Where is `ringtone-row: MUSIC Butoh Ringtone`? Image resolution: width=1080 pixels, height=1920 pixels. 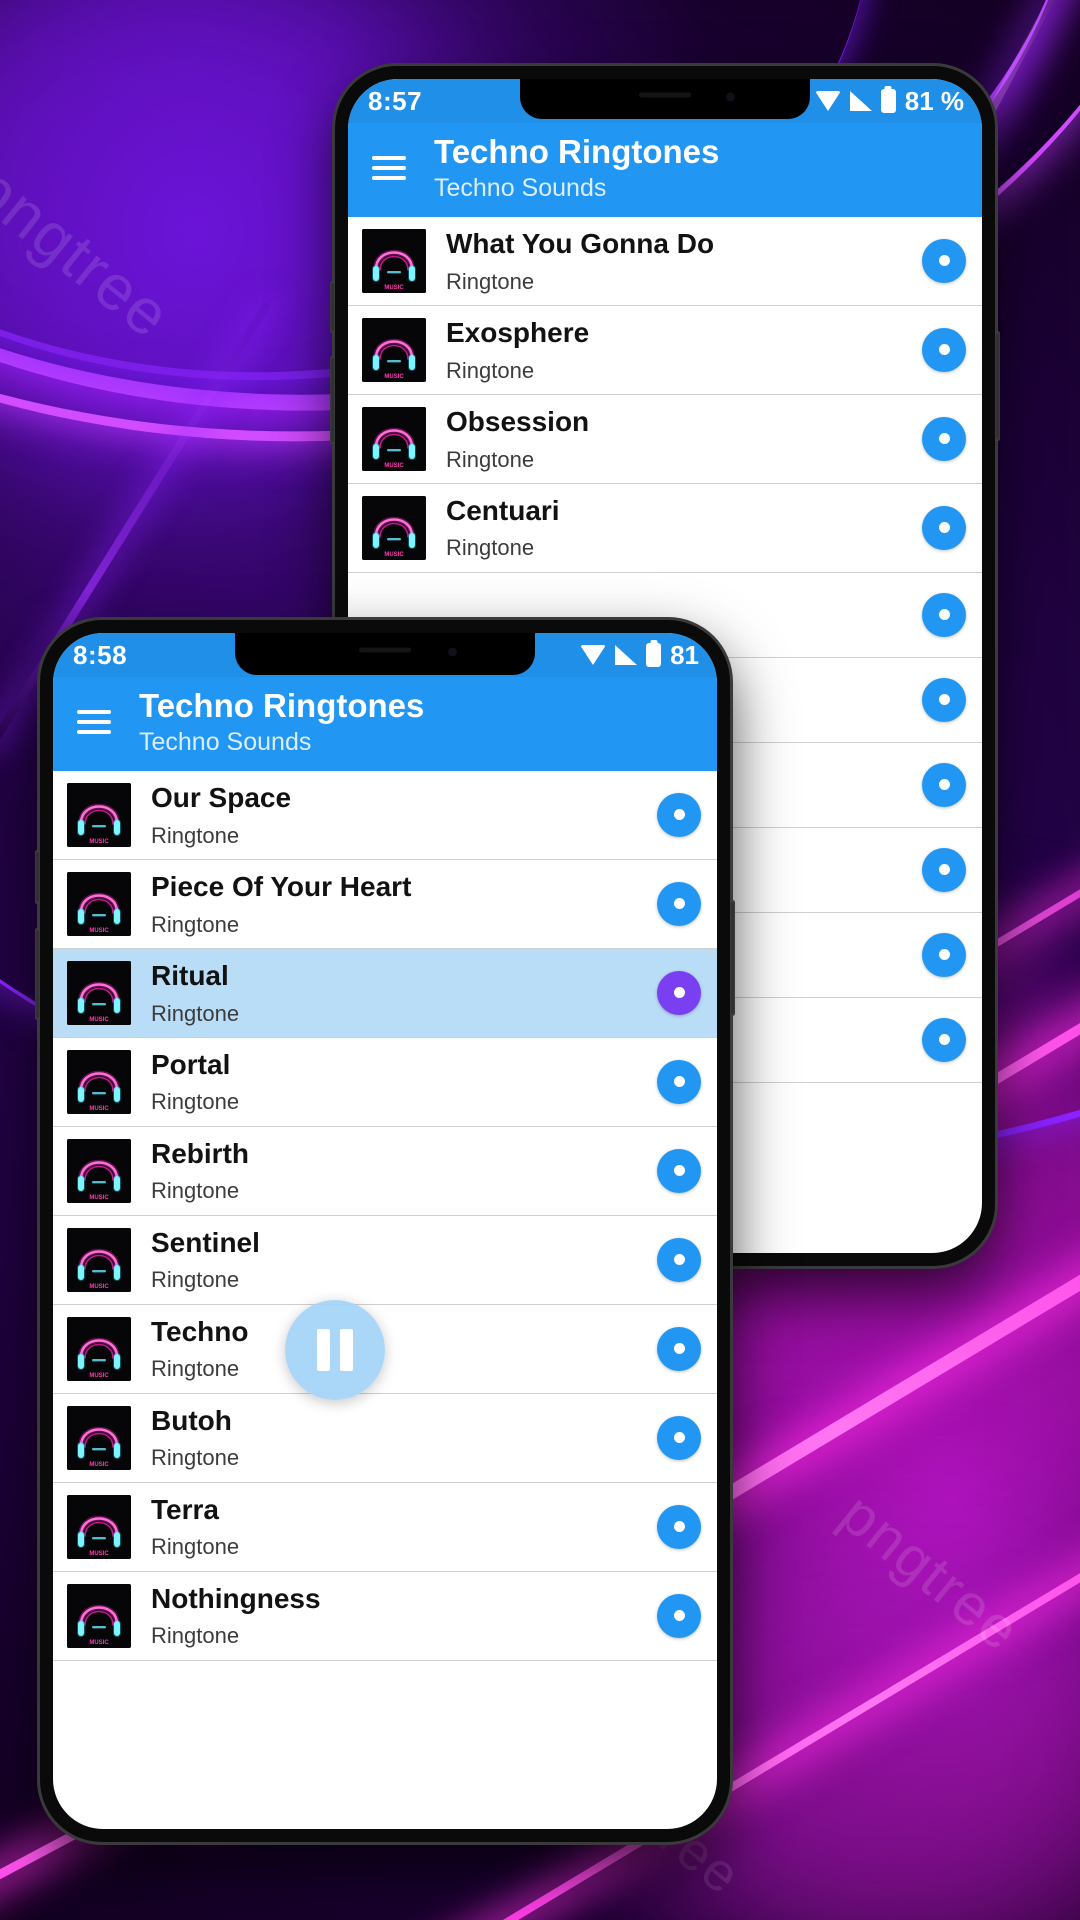
ringtone-row: MUSIC Butoh Ringtone is located at coordinates (385, 1438).